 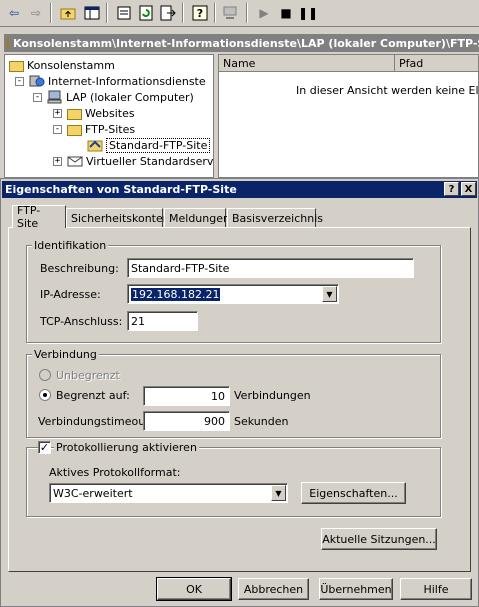 I want to click on back-arrow-icon: ⇦, so click(x=14, y=13).